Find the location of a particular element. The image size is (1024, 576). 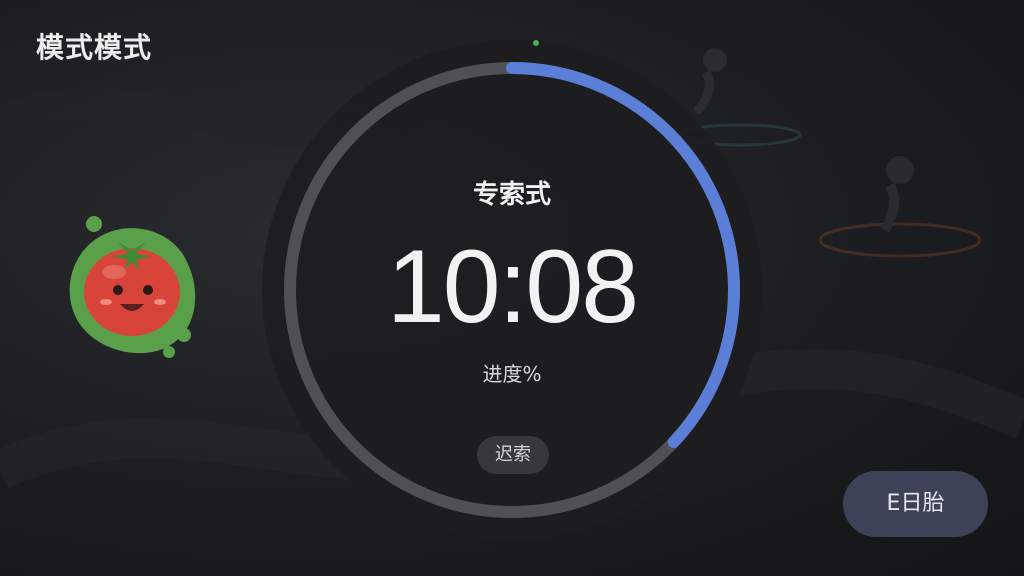

tomato-mascot-icon is located at coordinates (132, 287).